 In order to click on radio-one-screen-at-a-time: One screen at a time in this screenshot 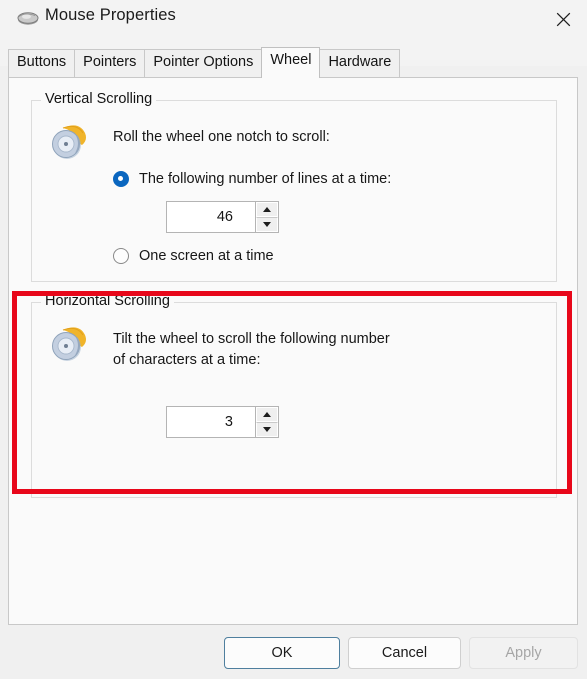, I will do `click(193, 256)`.